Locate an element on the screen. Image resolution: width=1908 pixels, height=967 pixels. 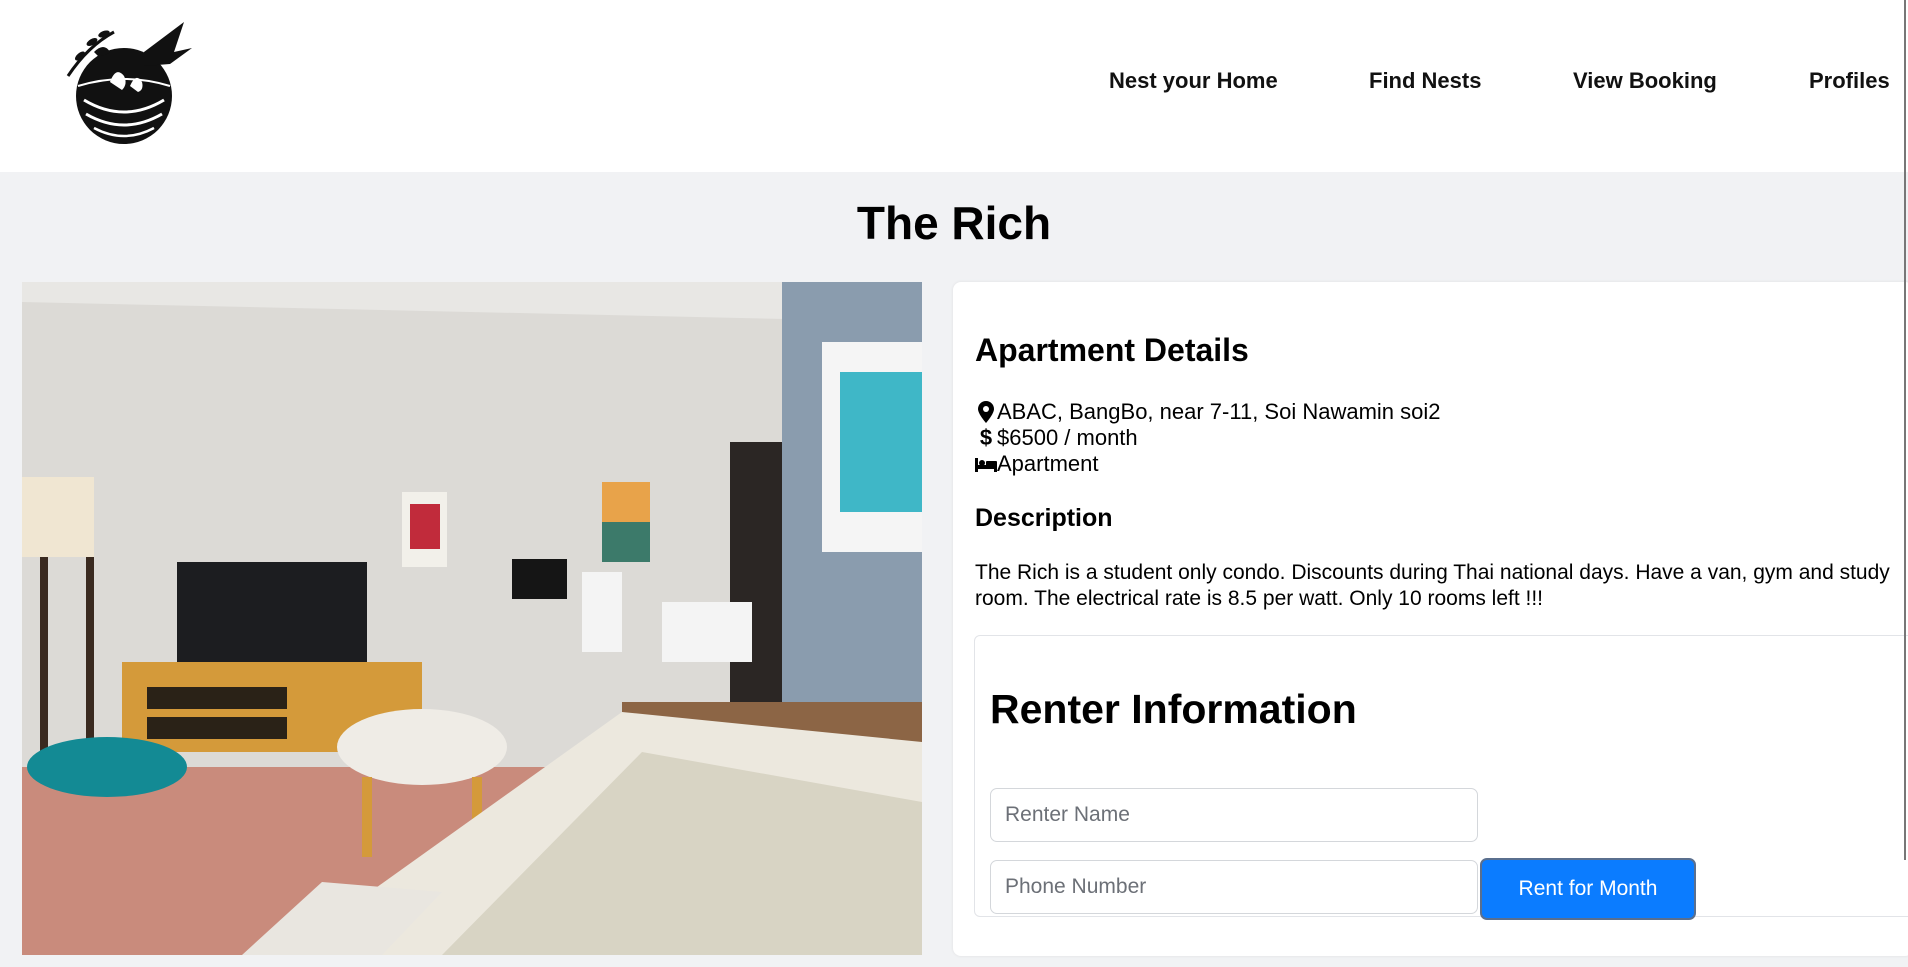
map-pin-icon is located at coordinates (986, 412).